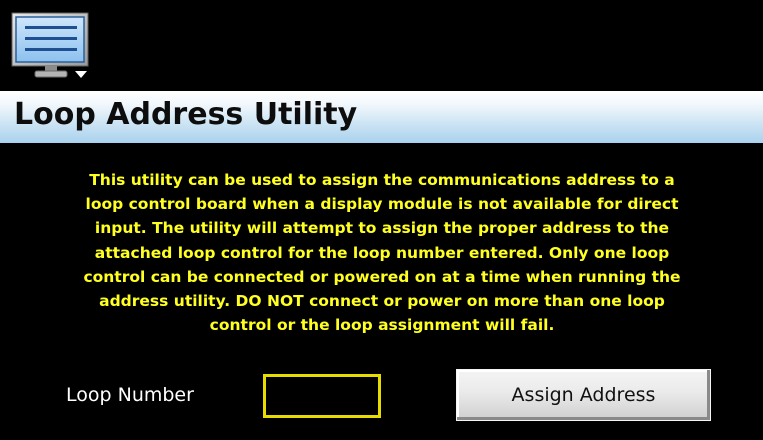 The width and height of the screenshot is (763, 440). I want to click on assign-address-button-label: Assign Address, so click(583, 395).